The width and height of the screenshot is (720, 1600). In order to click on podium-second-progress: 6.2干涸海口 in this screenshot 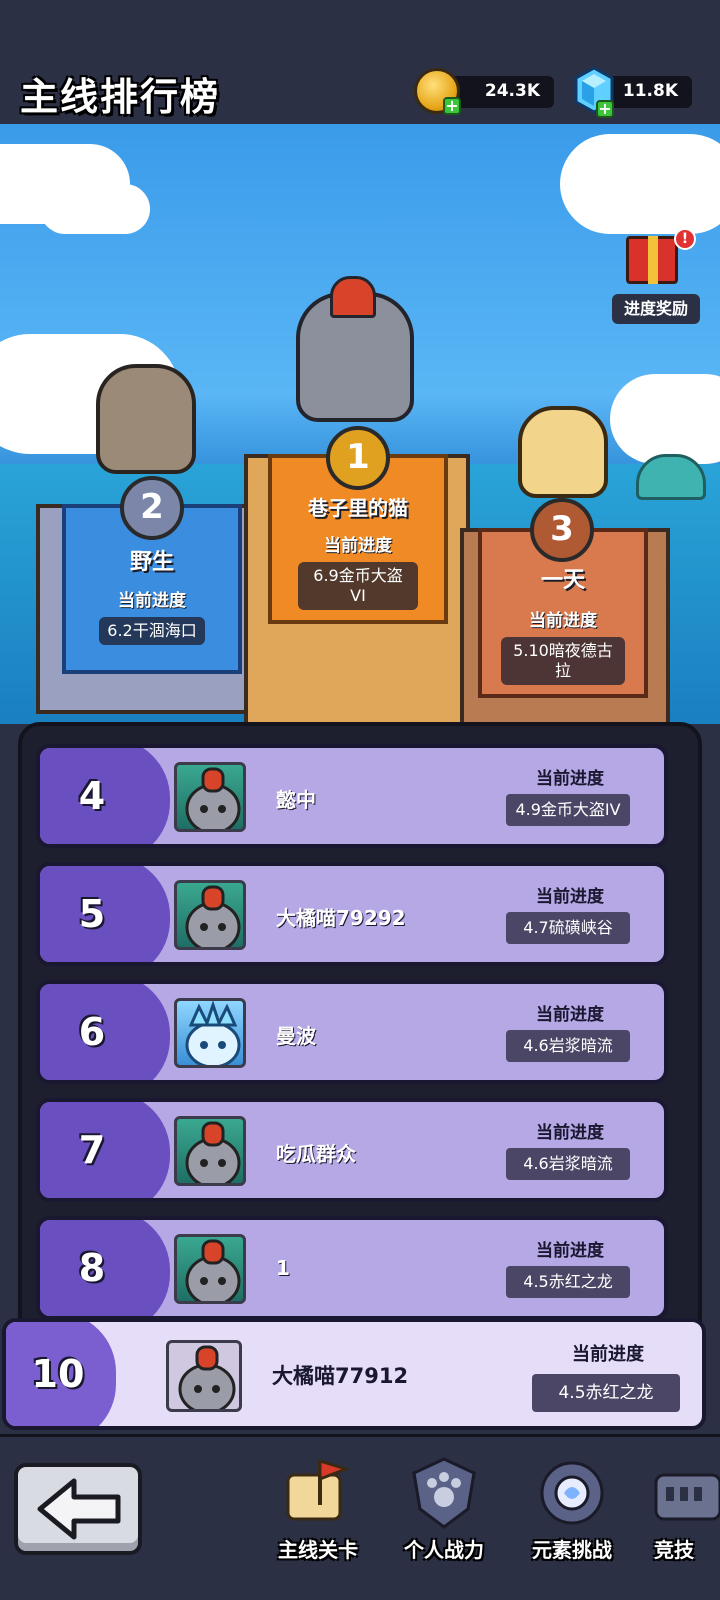, I will do `click(152, 631)`.